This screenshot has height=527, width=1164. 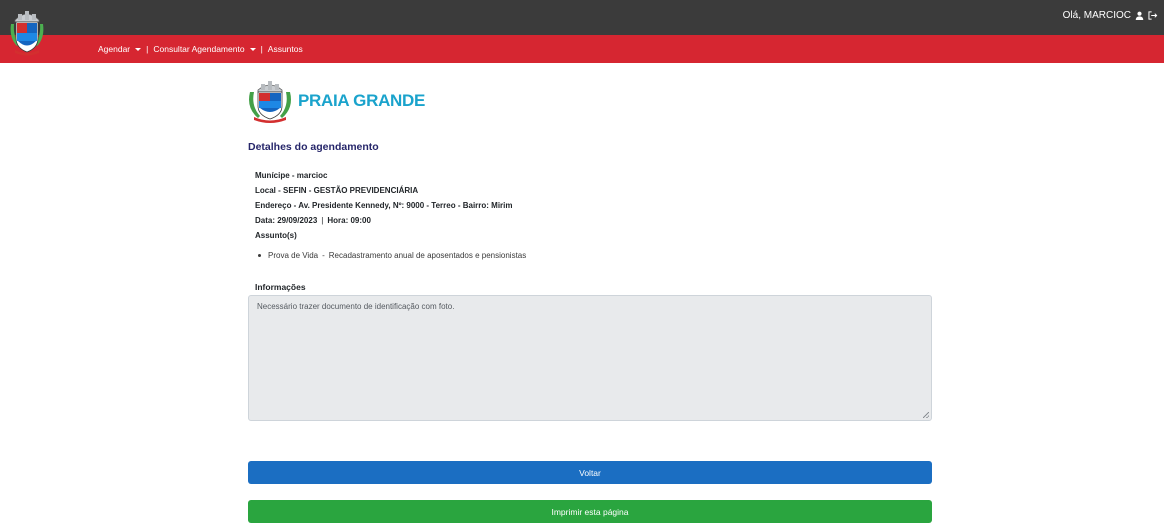 What do you see at coordinates (1153, 15) in the screenshot?
I see `logout-icon` at bounding box center [1153, 15].